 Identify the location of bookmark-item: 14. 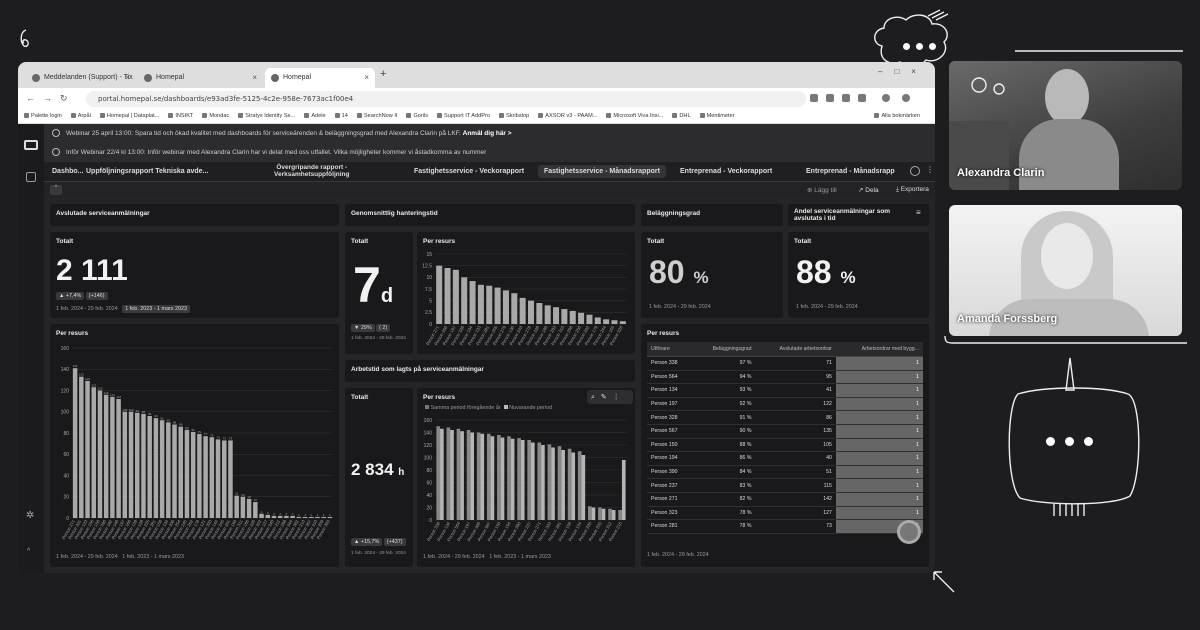
(341, 114).